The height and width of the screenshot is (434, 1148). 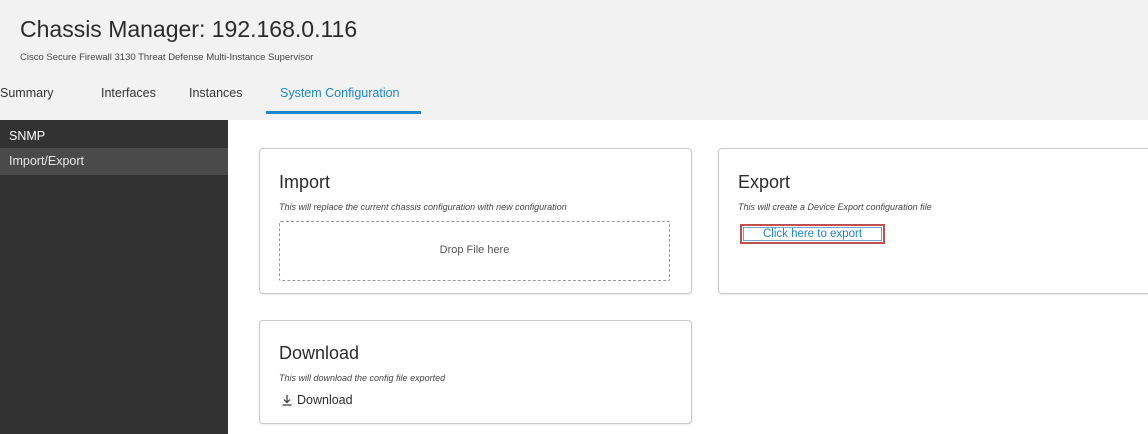 What do you see at coordinates (189, 29) in the screenshot?
I see `page-title: Chassis Manager: 192.168.0.116` at bounding box center [189, 29].